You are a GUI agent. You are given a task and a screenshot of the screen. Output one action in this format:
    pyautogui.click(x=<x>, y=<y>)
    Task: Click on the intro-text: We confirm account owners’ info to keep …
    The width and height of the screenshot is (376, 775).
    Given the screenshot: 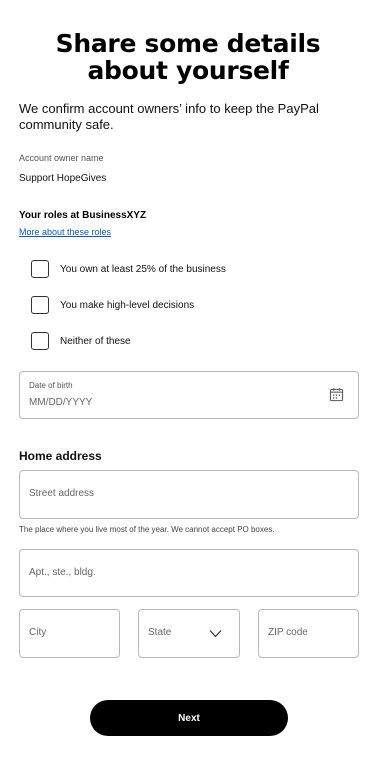 What is the action you would take?
    pyautogui.click(x=169, y=116)
    